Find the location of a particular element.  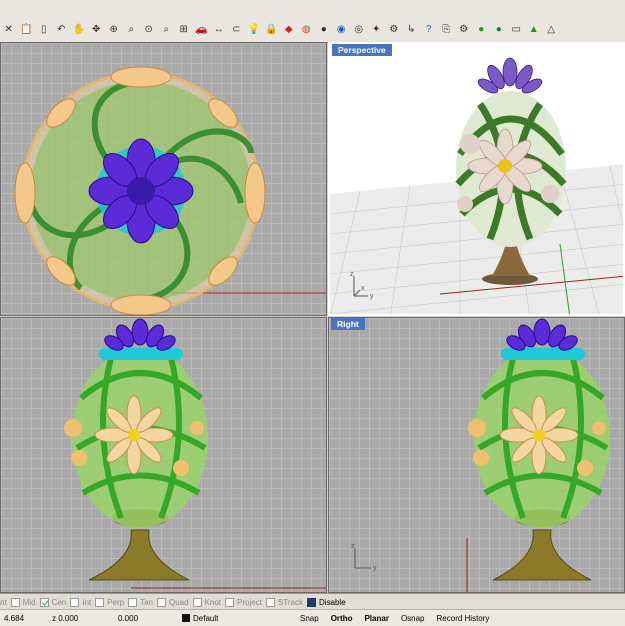

help-icon: ? is located at coordinates (429, 30).